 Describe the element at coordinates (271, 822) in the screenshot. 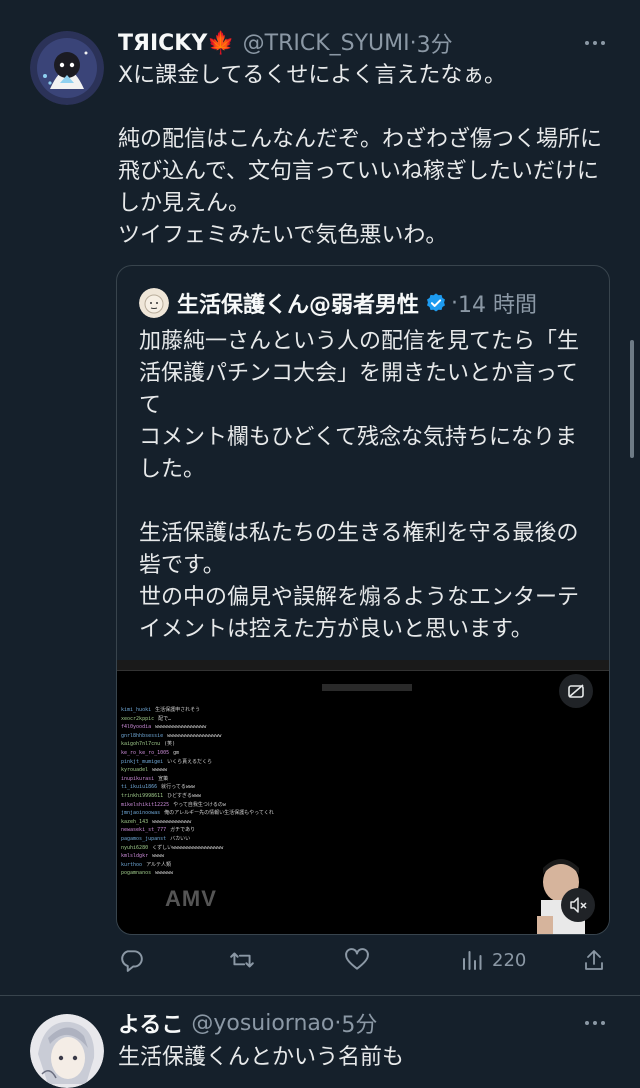

I see `chat-line: kazeh_143 wwwwwwwwwwwww` at that location.